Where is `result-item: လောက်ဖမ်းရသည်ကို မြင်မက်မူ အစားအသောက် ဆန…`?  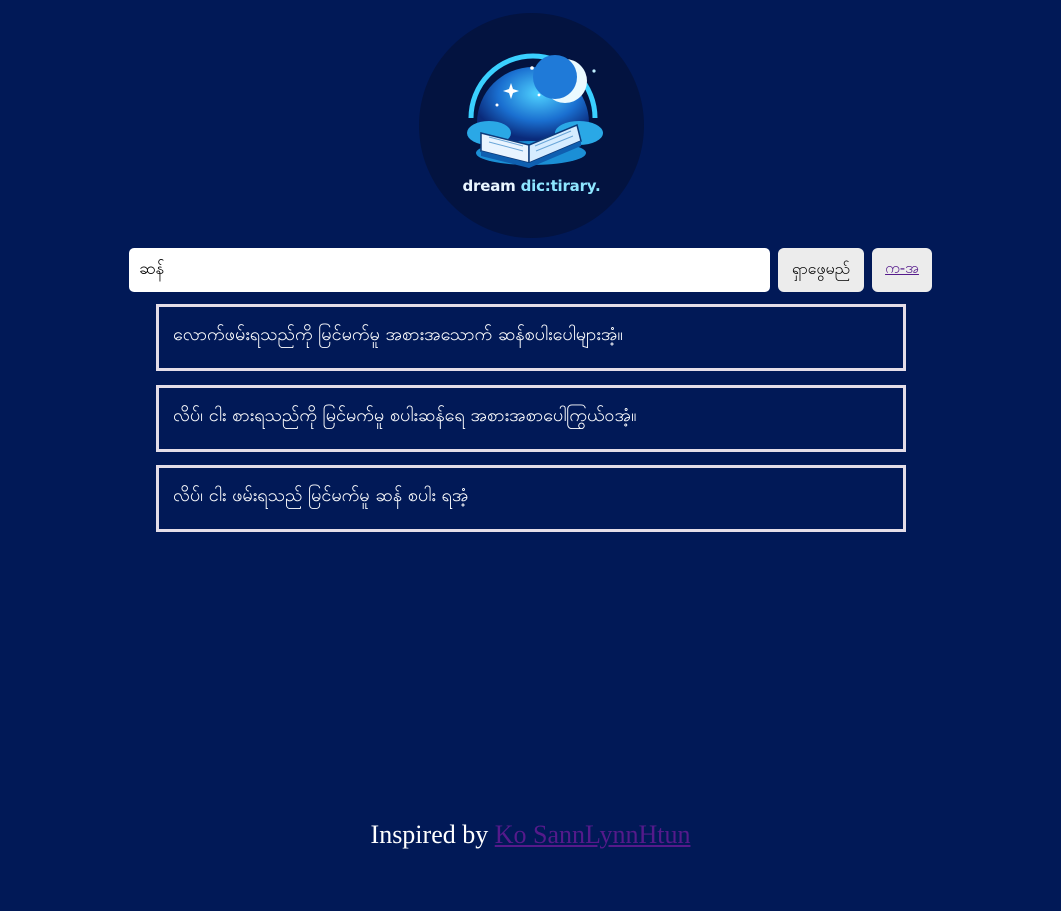
result-item: လောက်ဖမ်းရသည်ကို မြင်မက်မူ အစားအသောက် ဆန… is located at coordinates (531, 337).